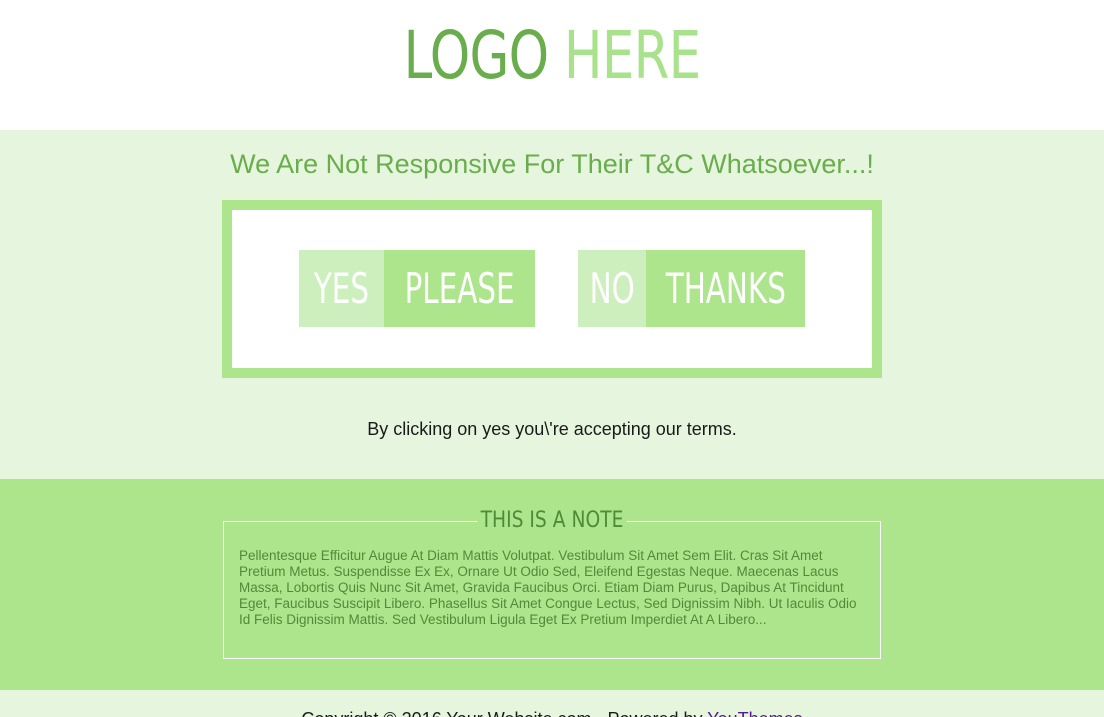 The width and height of the screenshot is (1104, 717). I want to click on choice-box: YES PLEASE NO THANKS, so click(552, 289).